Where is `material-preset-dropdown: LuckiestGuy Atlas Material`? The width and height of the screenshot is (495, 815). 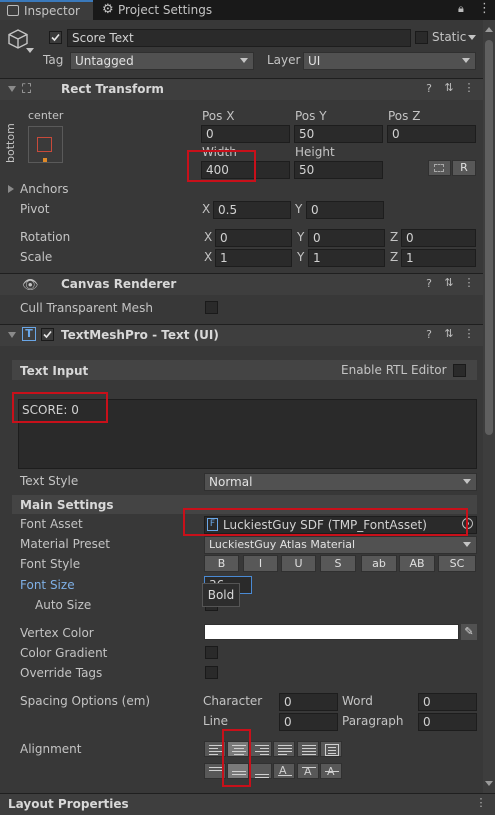 material-preset-dropdown: LuckiestGuy Atlas Material is located at coordinates (340, 545).